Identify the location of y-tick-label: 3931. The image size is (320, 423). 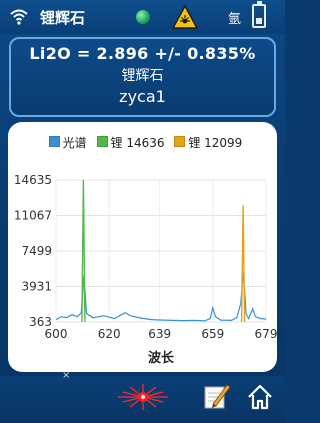
(36, 287).